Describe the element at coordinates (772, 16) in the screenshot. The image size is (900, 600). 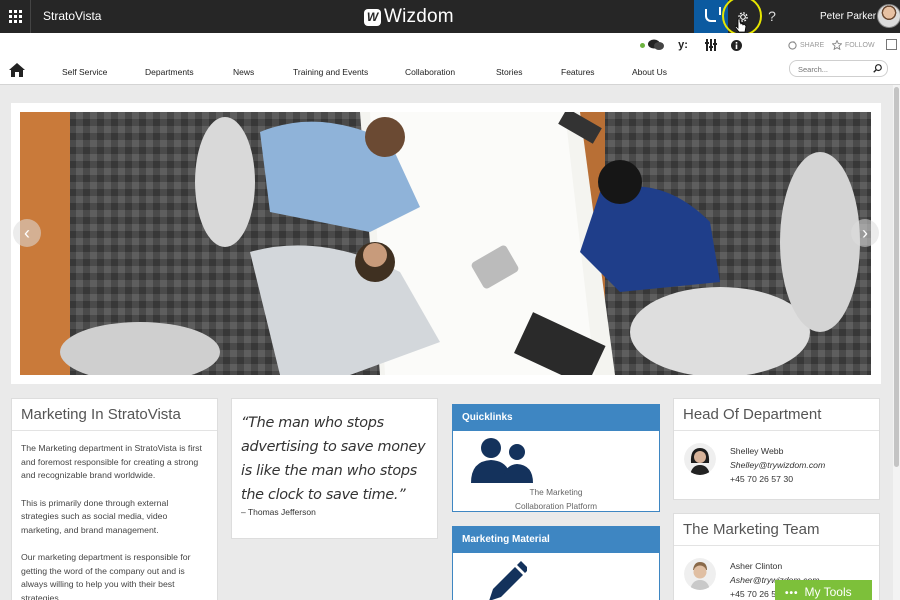
I see `help-button: ?` at that location.